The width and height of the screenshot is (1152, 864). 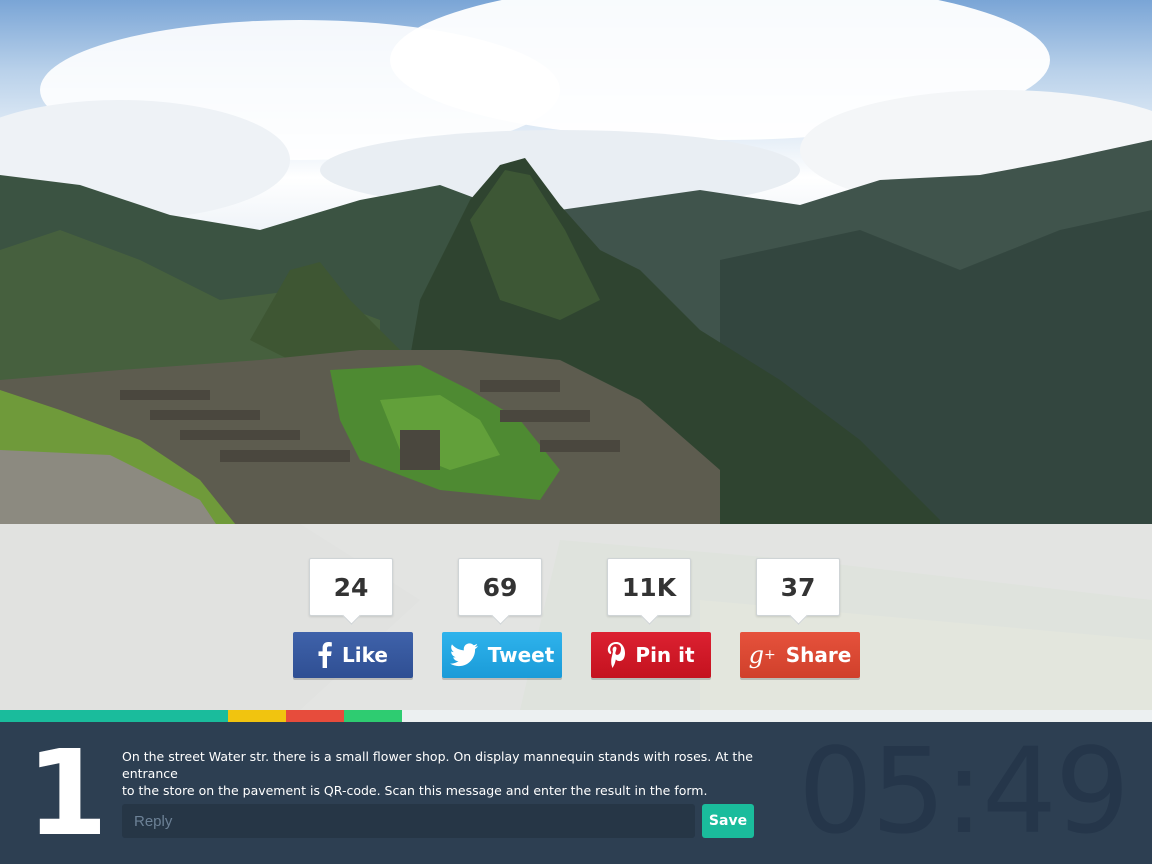 I want to click on countdown-timer: 05:49, so click(x=963, y=791).